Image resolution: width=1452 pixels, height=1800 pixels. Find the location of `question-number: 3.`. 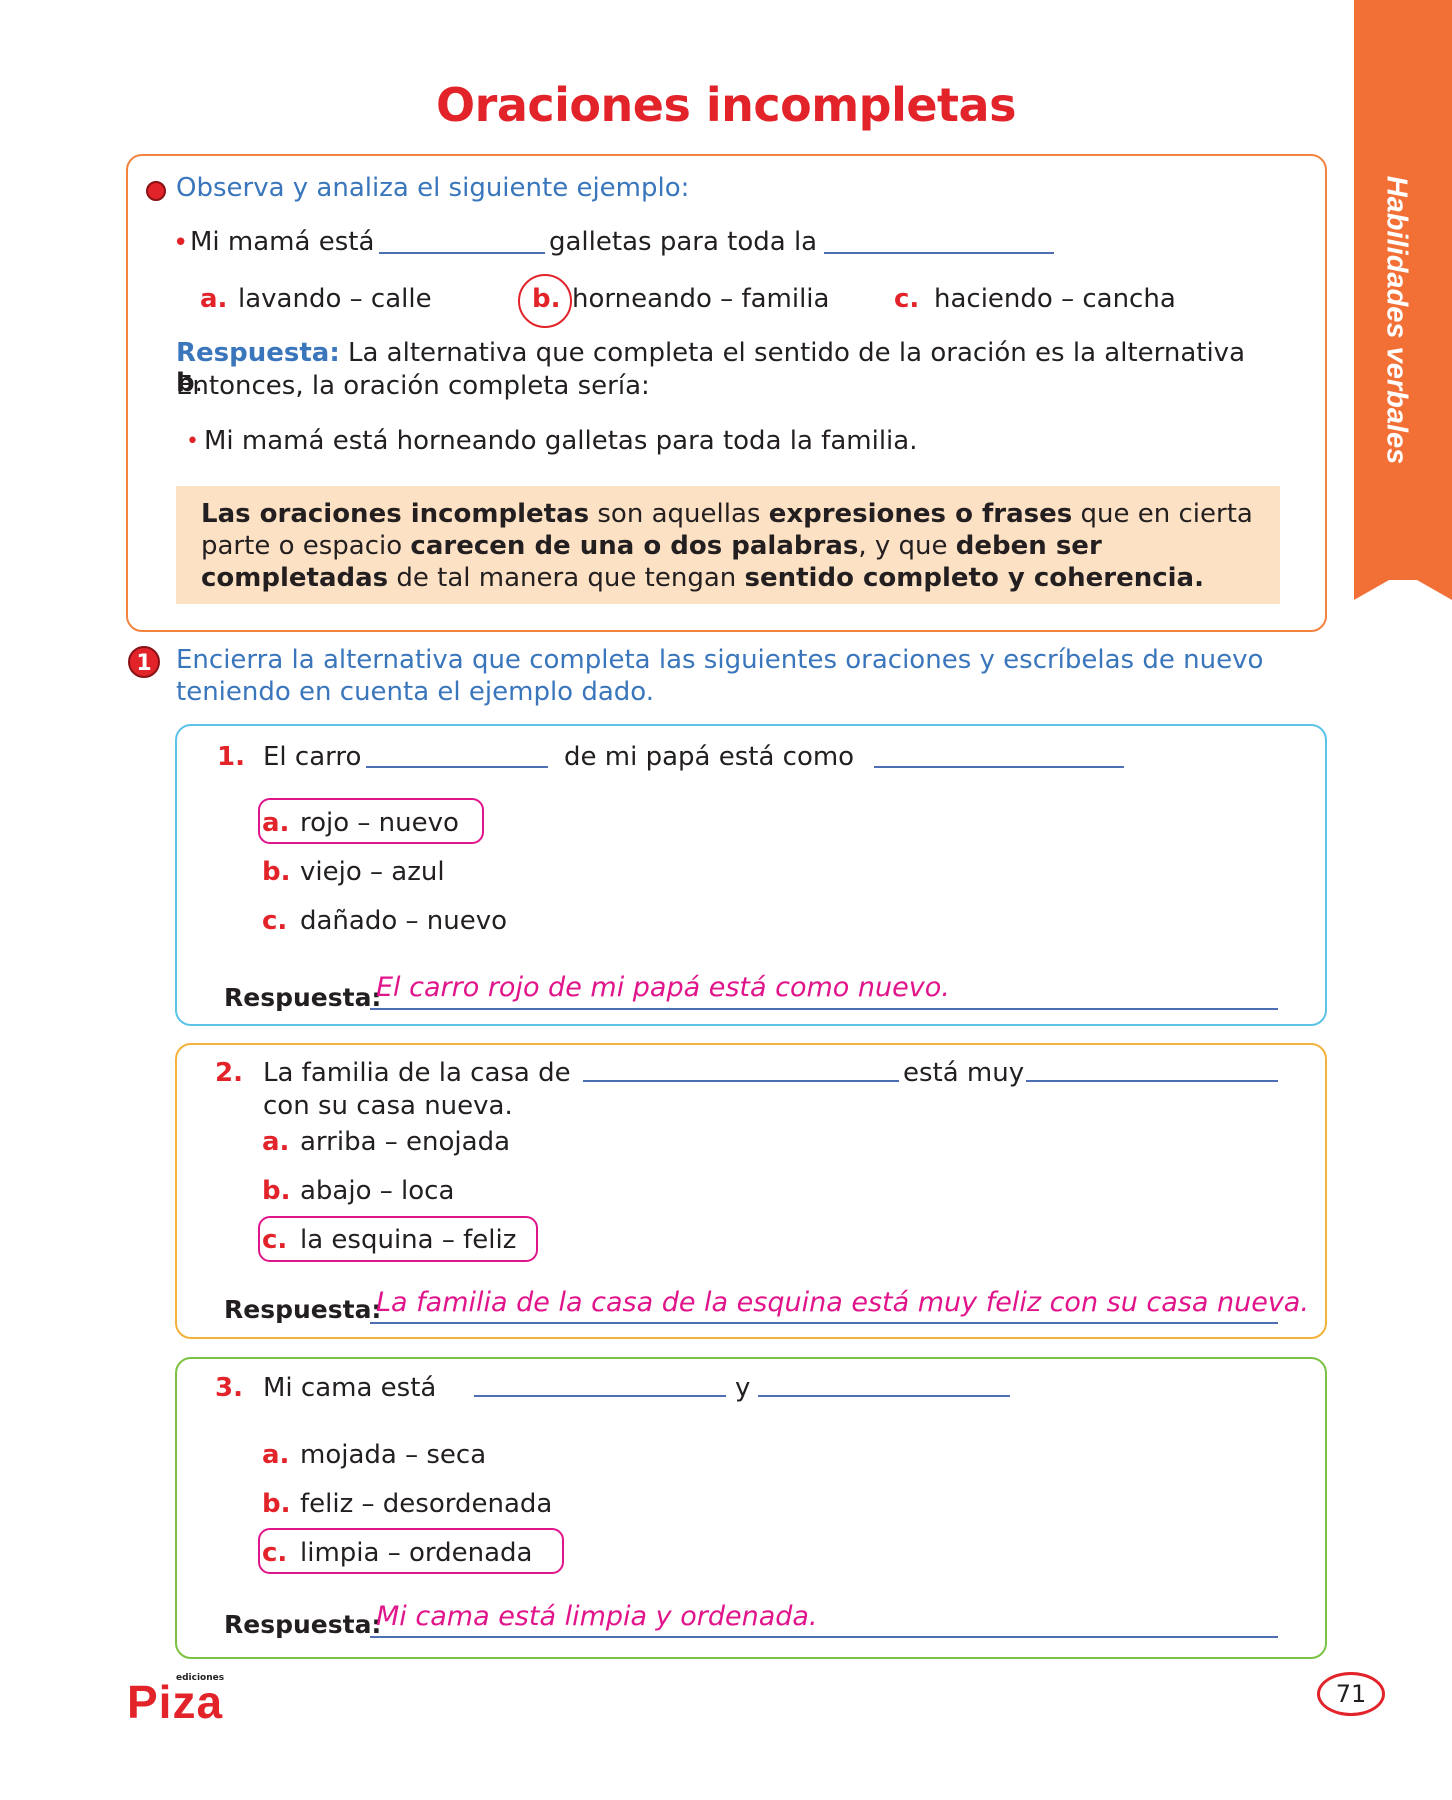

question-number: 3. is located at coordinates (229, 1388).